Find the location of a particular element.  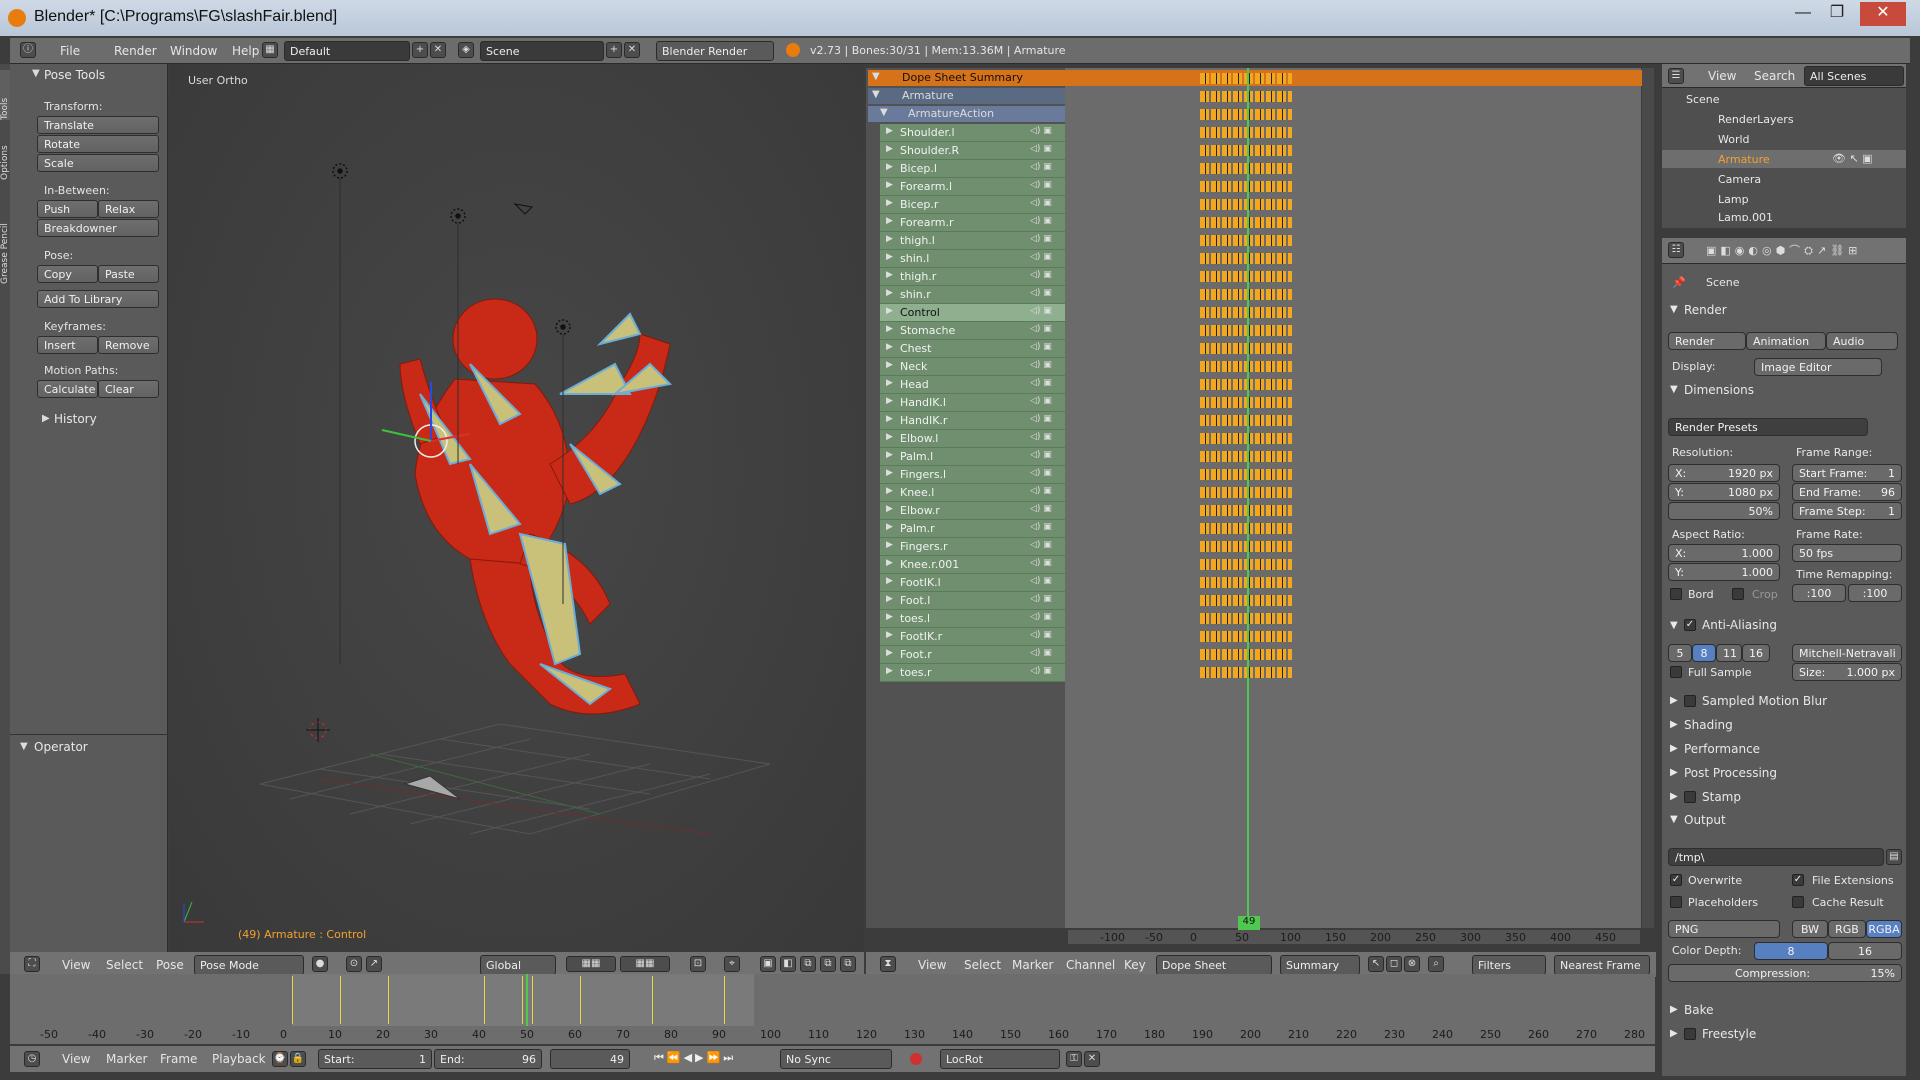

freestyle-checkbox is located at coordinates (1690, 1034).